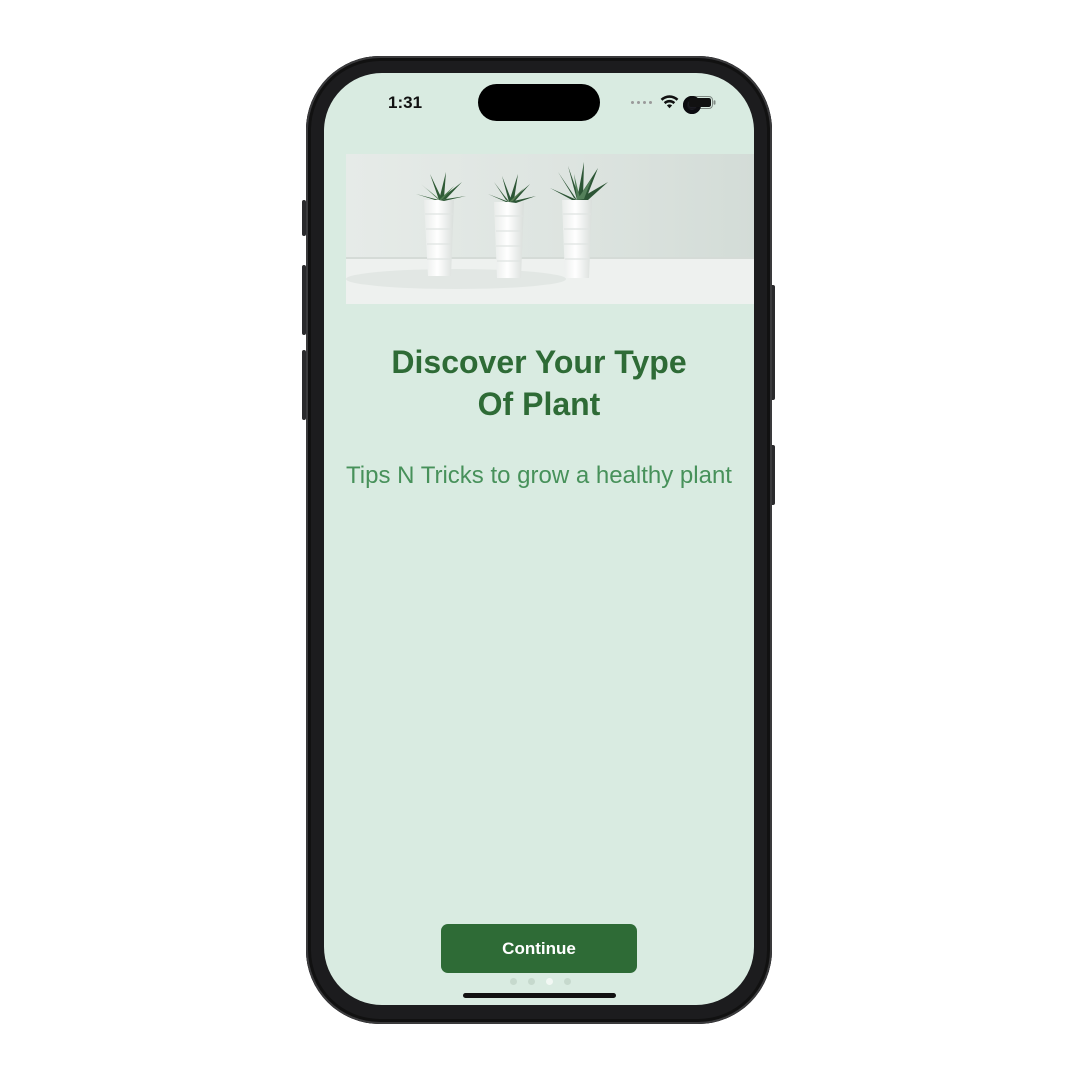  Describe the element at coordinates (669, 102) in the screenshot. I see `wifi-icon` at that location.